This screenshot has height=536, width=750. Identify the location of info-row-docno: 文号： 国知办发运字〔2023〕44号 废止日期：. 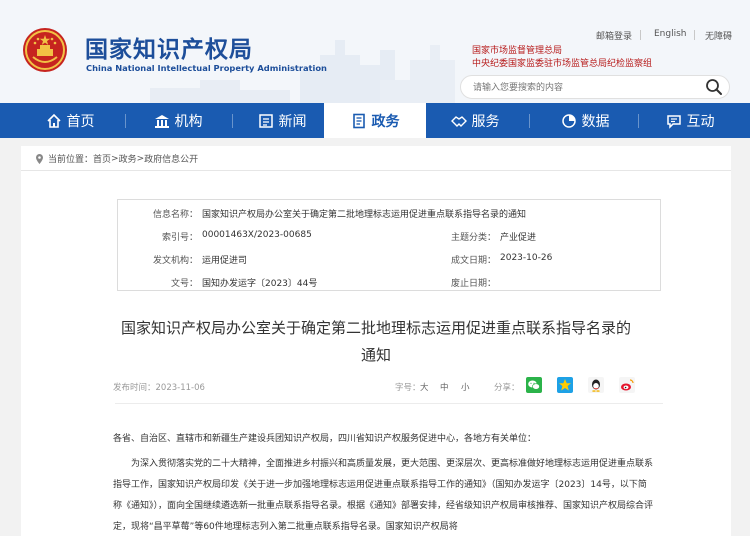
(389, 283).